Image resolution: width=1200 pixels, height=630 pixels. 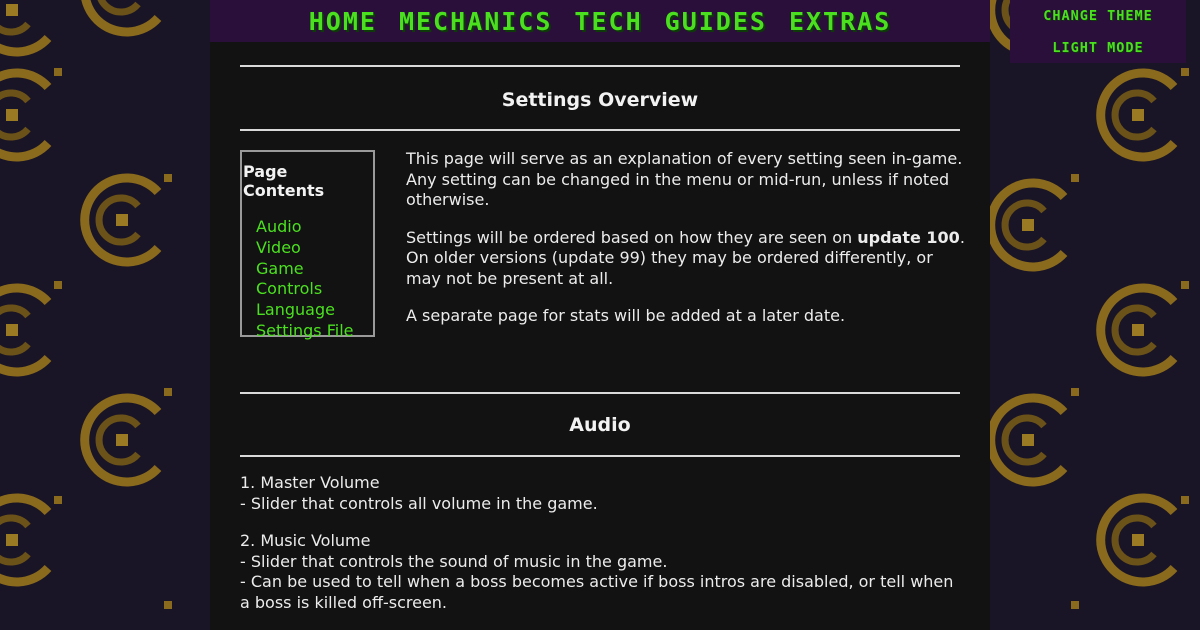 What do you see at coordinates (600, 100) in the screenshot?
I see `page-title: Settings Overview` at bounding box center [600, 100].